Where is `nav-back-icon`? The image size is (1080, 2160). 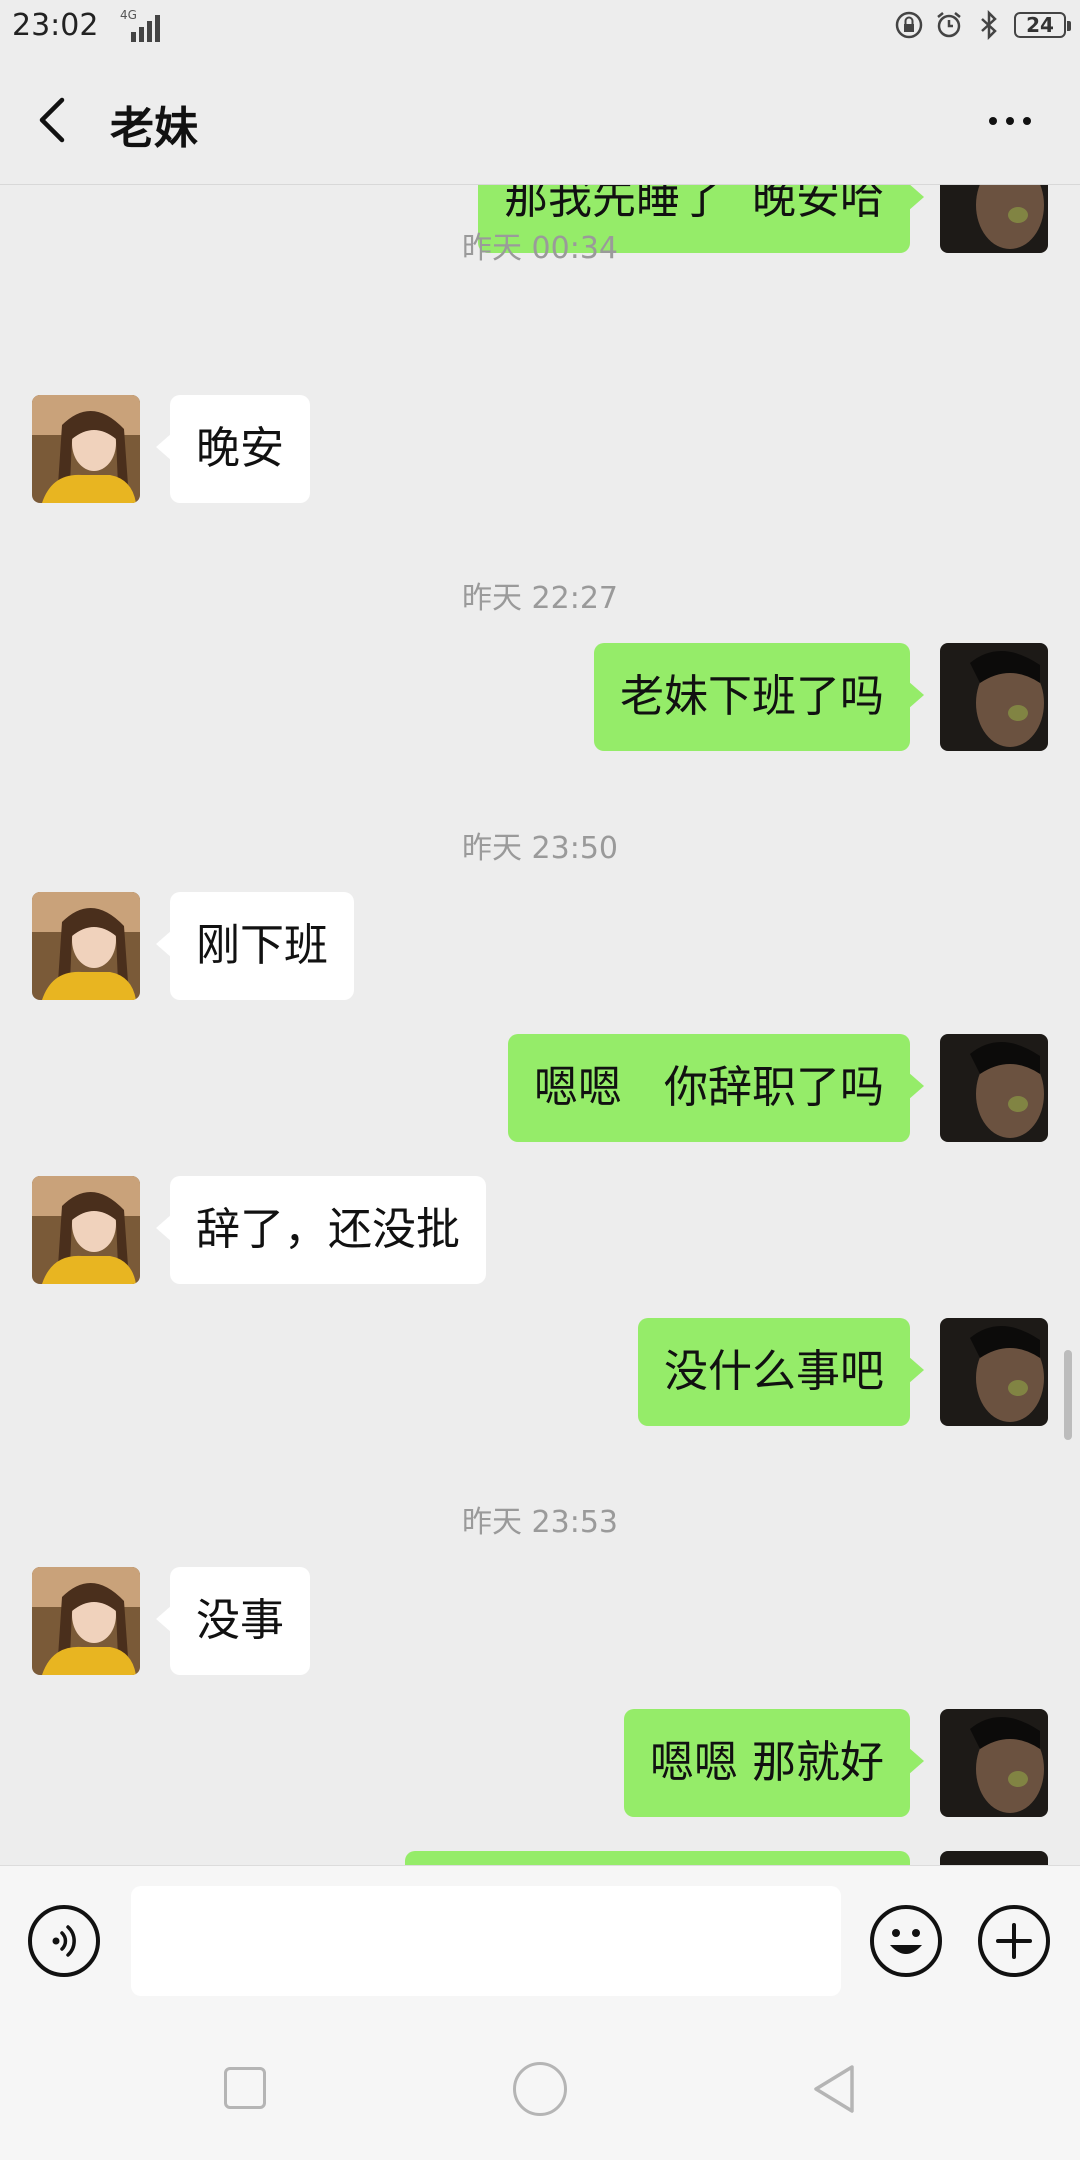 nav-back-icon is located at coordinates (836, 2089).